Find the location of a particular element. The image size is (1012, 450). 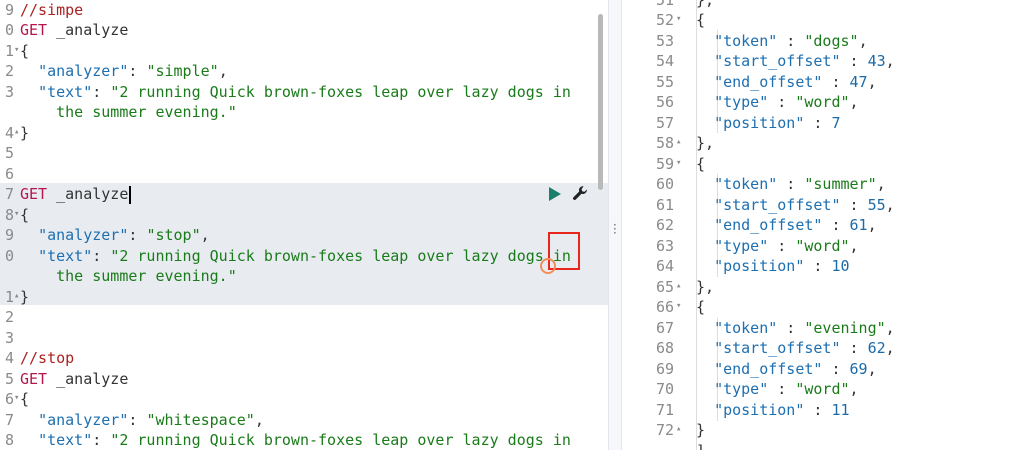

code-text: "analyzer": "whitespace", is located at coordinates (142, 420).